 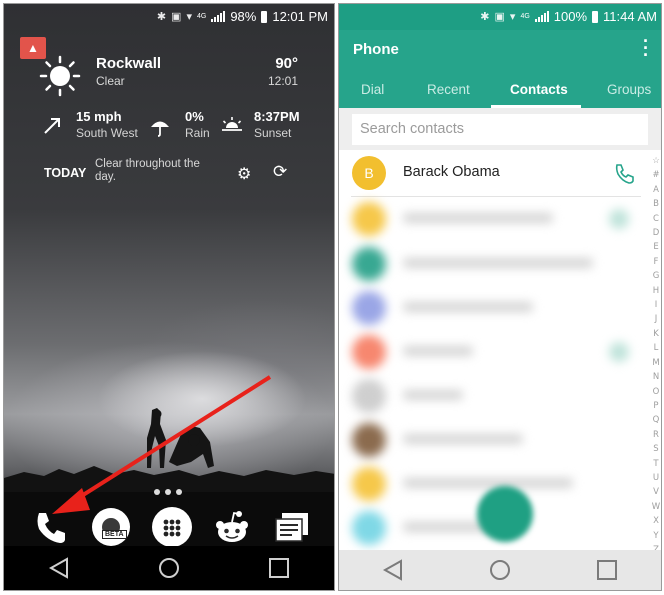 What do you see at coordinates (194, 116) in the screenshot?
I see `rain-chance: 0%` at bounding box center [194, 116].